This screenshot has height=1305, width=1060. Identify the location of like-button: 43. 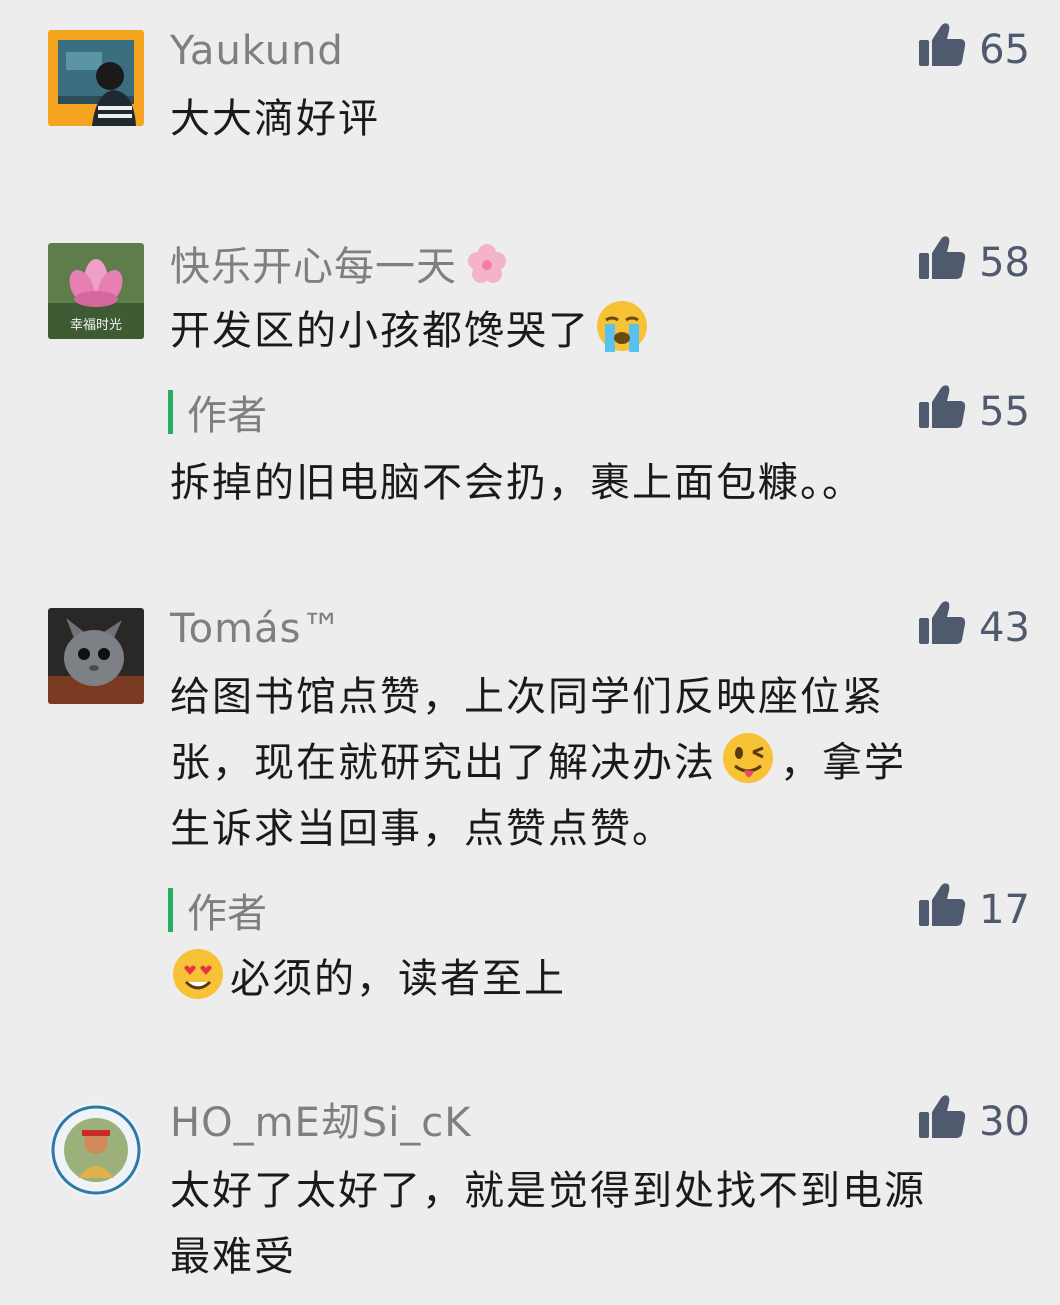
(973, 628).